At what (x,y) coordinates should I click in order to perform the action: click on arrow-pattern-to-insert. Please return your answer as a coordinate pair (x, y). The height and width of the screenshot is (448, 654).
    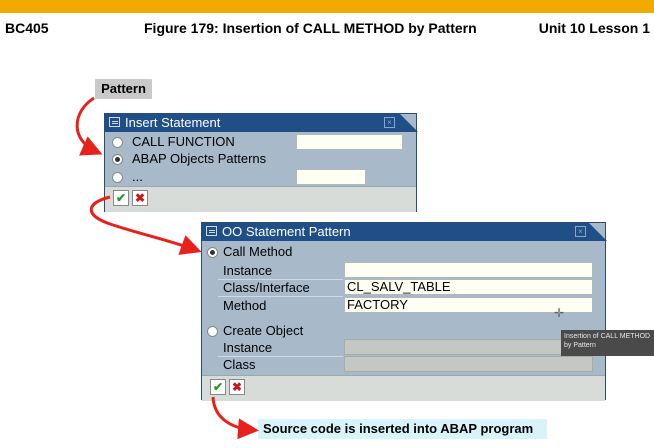
    Looking at the image, I should click on (89, 126).